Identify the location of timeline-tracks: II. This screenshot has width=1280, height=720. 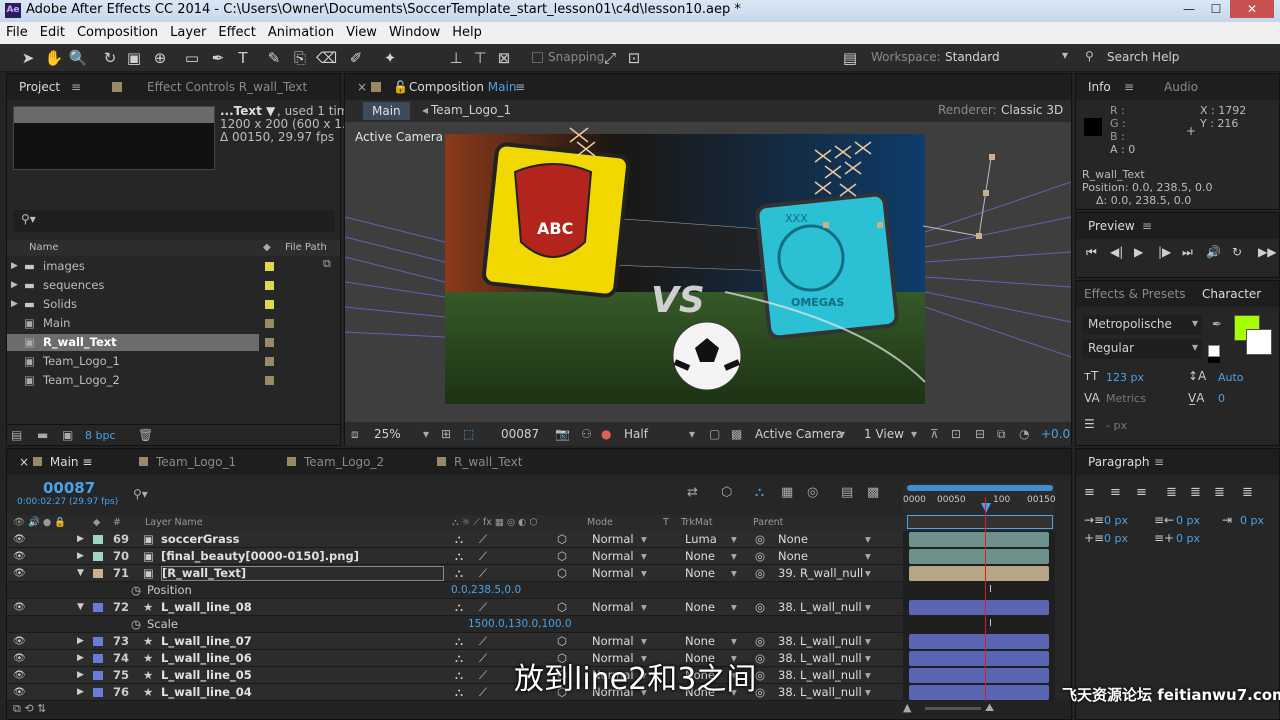
(979, 619).